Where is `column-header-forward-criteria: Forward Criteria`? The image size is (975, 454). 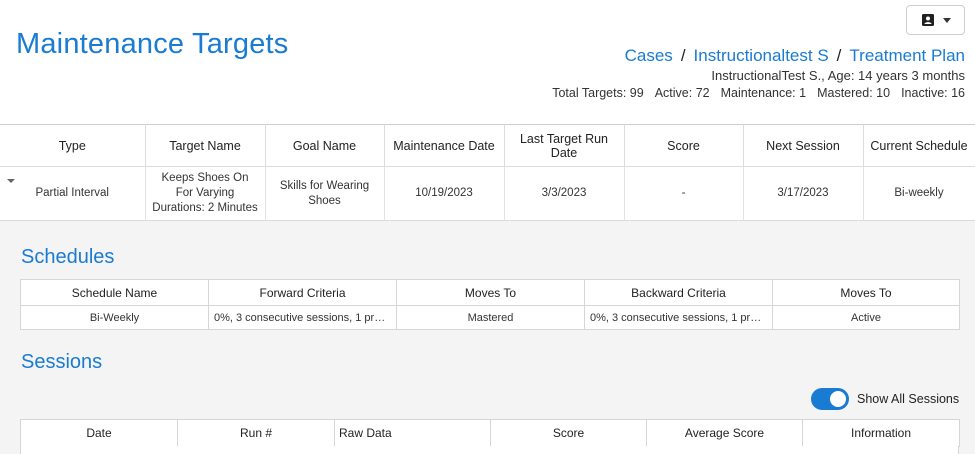
column-header-forward-criteria: Forward Criteria is located at coordinates (302, 292).